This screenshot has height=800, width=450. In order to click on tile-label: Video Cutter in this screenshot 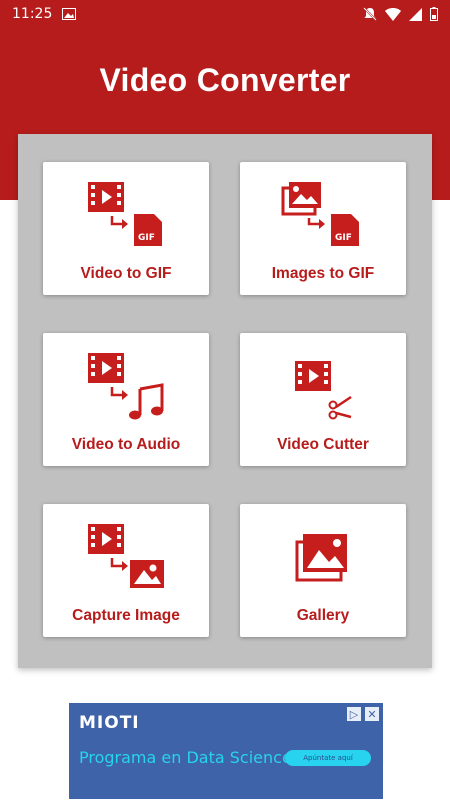, I will do `click(323, 444)`.